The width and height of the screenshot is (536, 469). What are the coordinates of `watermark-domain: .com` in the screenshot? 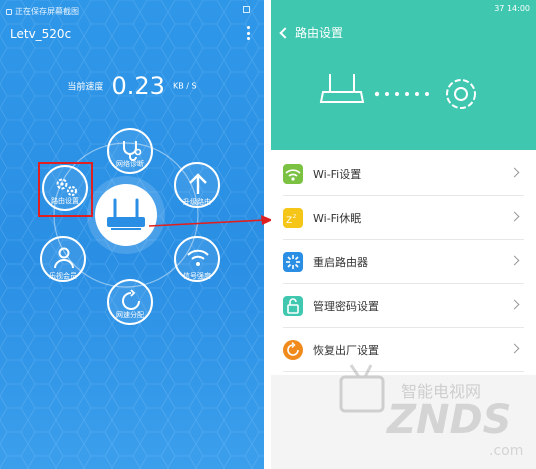 It's located at (506, 451).